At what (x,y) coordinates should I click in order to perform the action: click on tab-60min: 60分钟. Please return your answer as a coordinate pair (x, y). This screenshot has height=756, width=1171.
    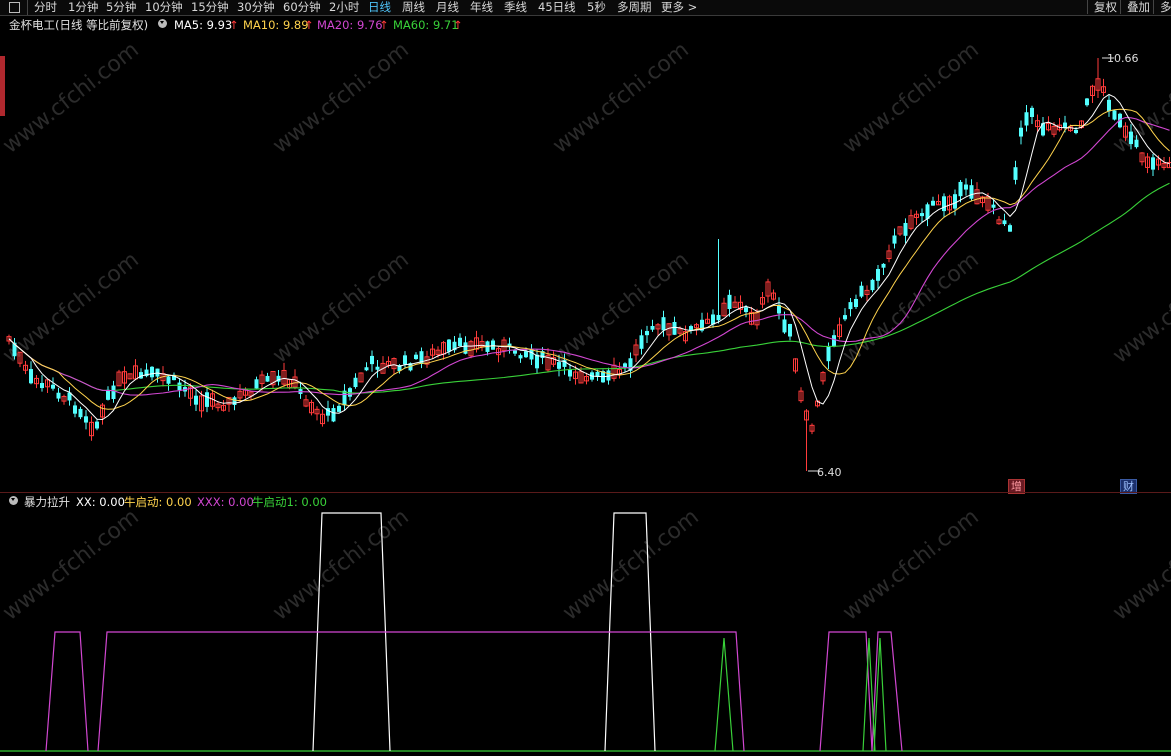
    Looking at the image, I should click on (302, 7).